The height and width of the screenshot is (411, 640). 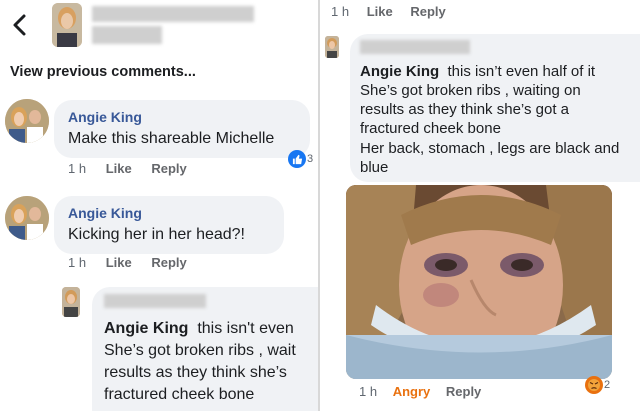 I want to click on comment-text-line: fractured cheek bone, so click(x=430, y=128).